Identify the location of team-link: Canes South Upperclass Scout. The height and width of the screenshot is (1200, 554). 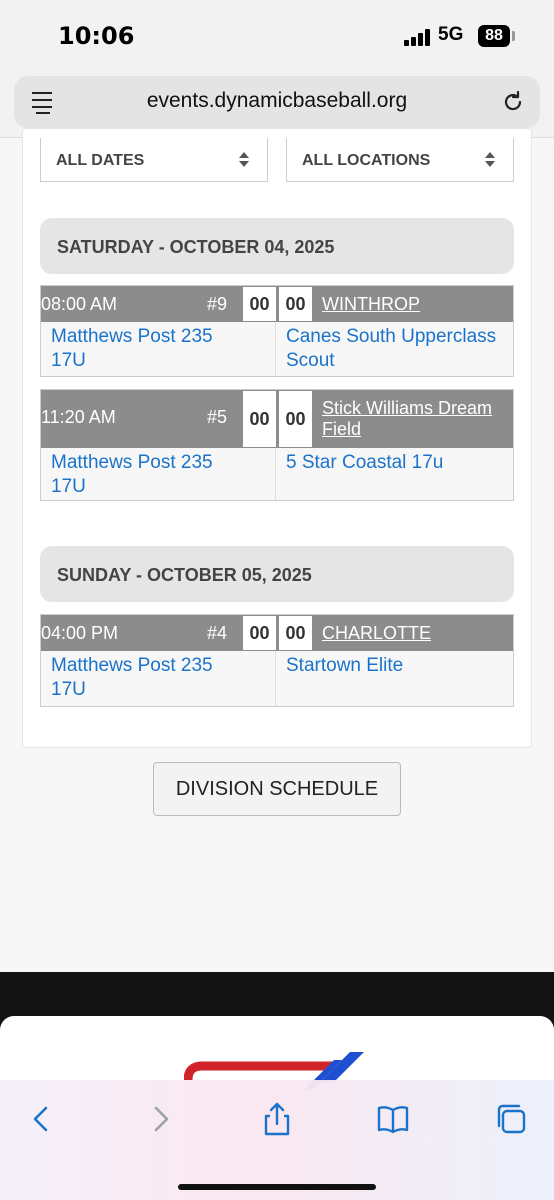
(396, 349).